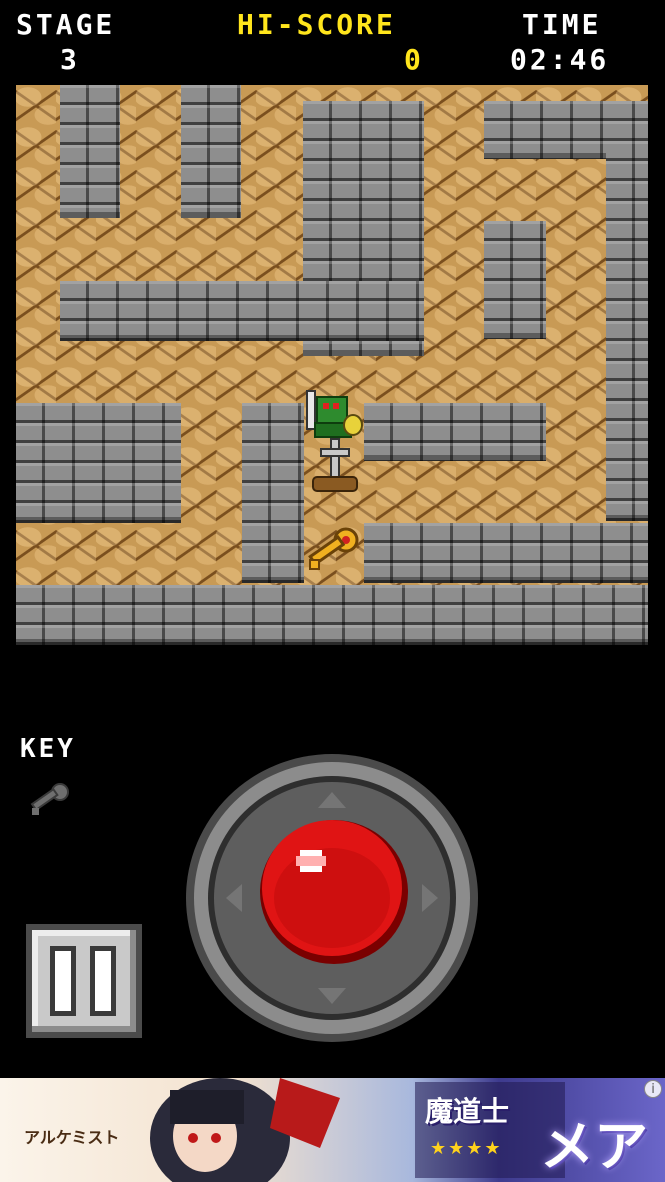 The height and width of the screenshot is (1182, 665). Describe the element at coordinates (333, 548) in the screenshot. I see `golden-key-item` at that location.